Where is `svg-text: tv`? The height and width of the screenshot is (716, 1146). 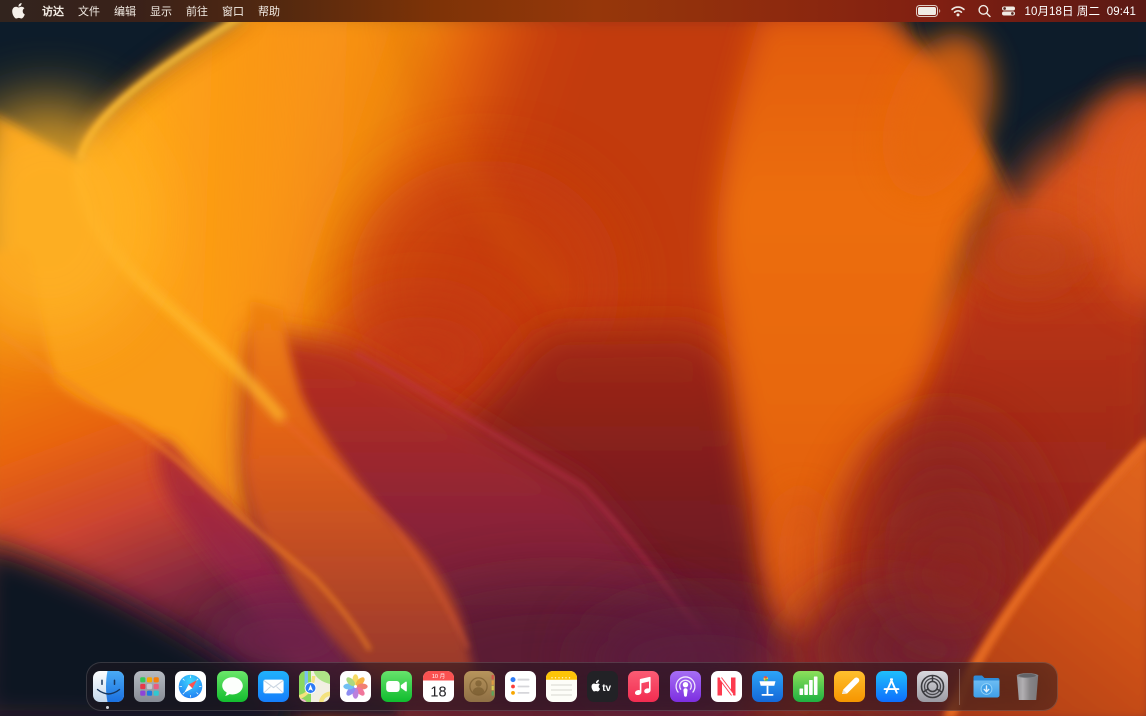 svg-text: tv is located at coordinates (606, 688).